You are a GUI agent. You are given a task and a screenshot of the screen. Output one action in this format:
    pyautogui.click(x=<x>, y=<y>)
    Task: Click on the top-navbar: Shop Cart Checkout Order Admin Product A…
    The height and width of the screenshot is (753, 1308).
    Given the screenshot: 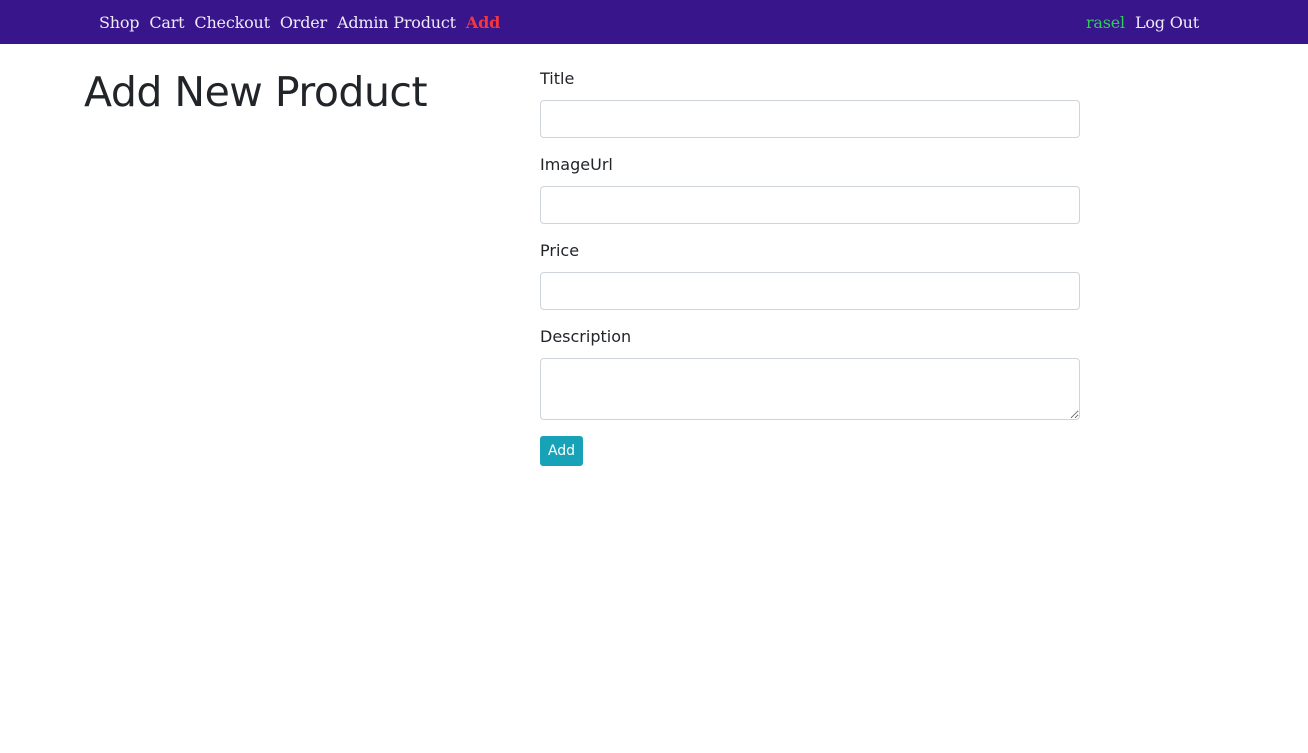 What is the action you would take?
    pyautogui.click(x=654, y=22)
    